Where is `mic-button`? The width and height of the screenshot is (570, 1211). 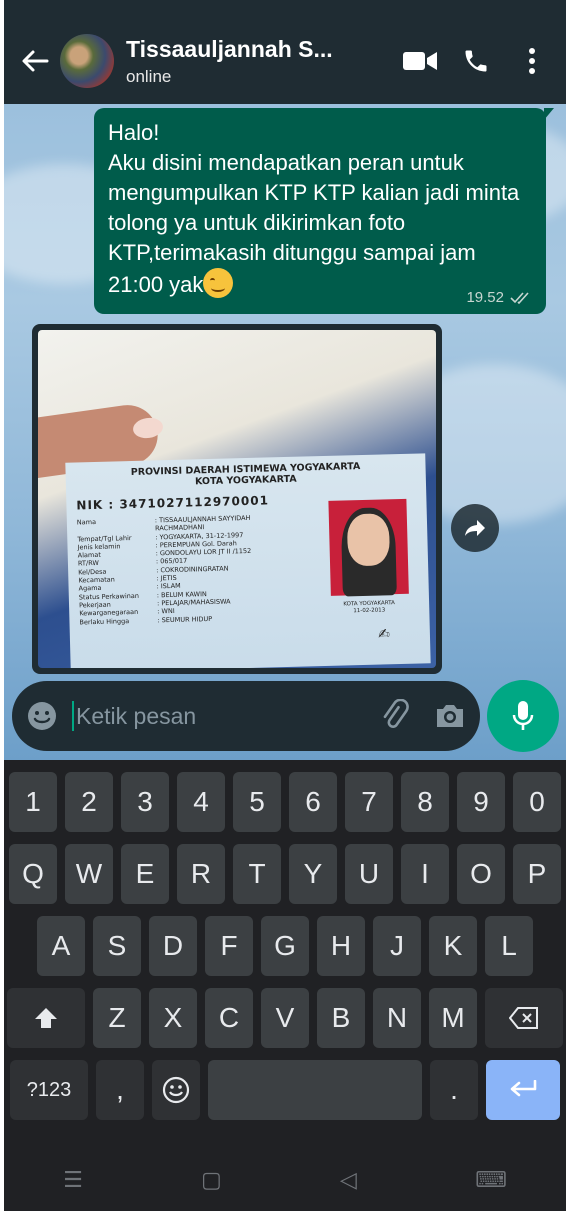
mic-button is located at coordinates (523, 716).